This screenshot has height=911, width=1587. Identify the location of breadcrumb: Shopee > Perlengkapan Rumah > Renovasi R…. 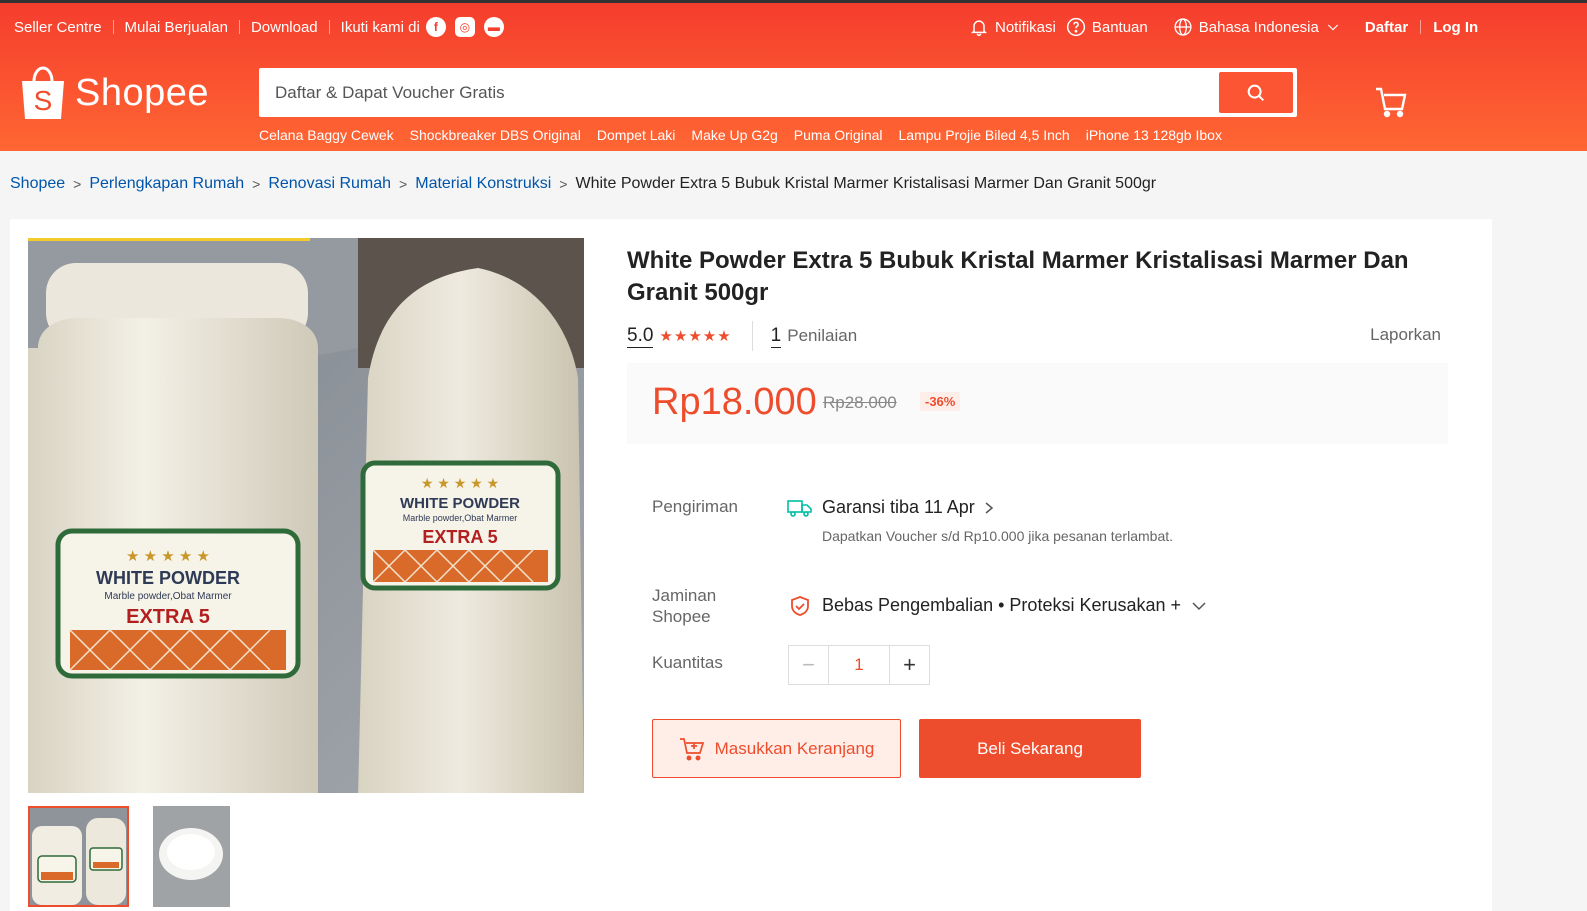
(583, 184).